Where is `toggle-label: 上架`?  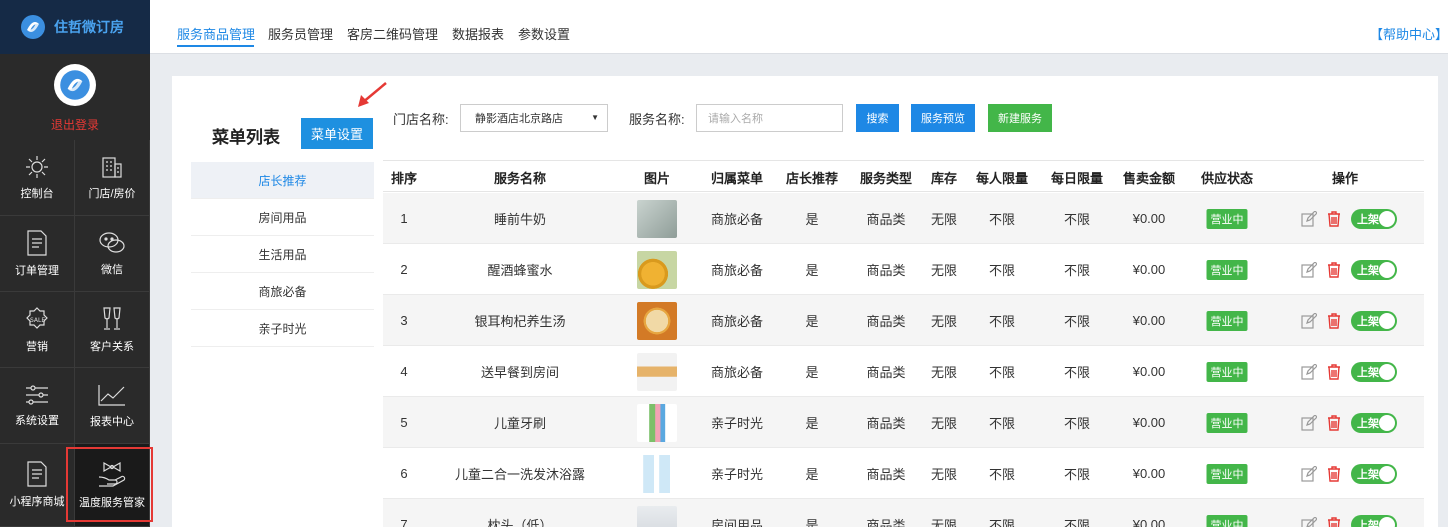 toggle-label: 上架 is located at coordinates (1368, 321).